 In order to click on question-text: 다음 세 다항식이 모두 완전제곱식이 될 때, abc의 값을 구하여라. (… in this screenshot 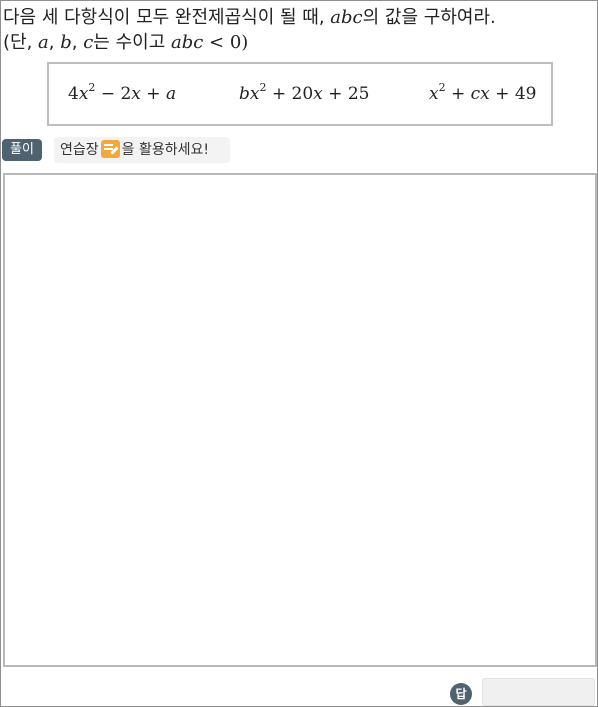, I will do `click(299, 30)`.